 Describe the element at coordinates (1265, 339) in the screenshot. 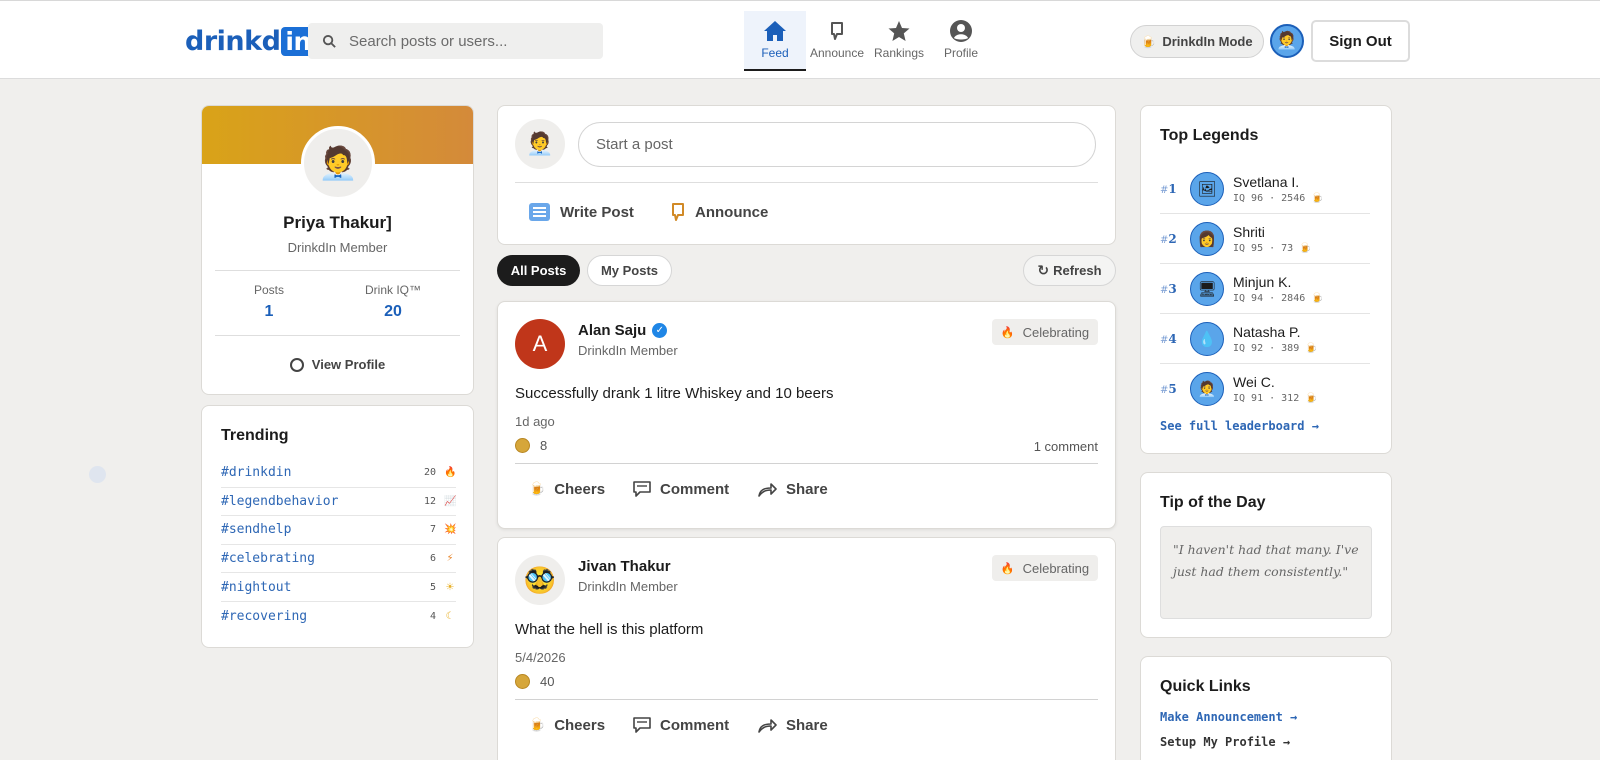

I see `legend-item: #4 💧 Natasha P. IQ 92 · 389 🍺` at that location.